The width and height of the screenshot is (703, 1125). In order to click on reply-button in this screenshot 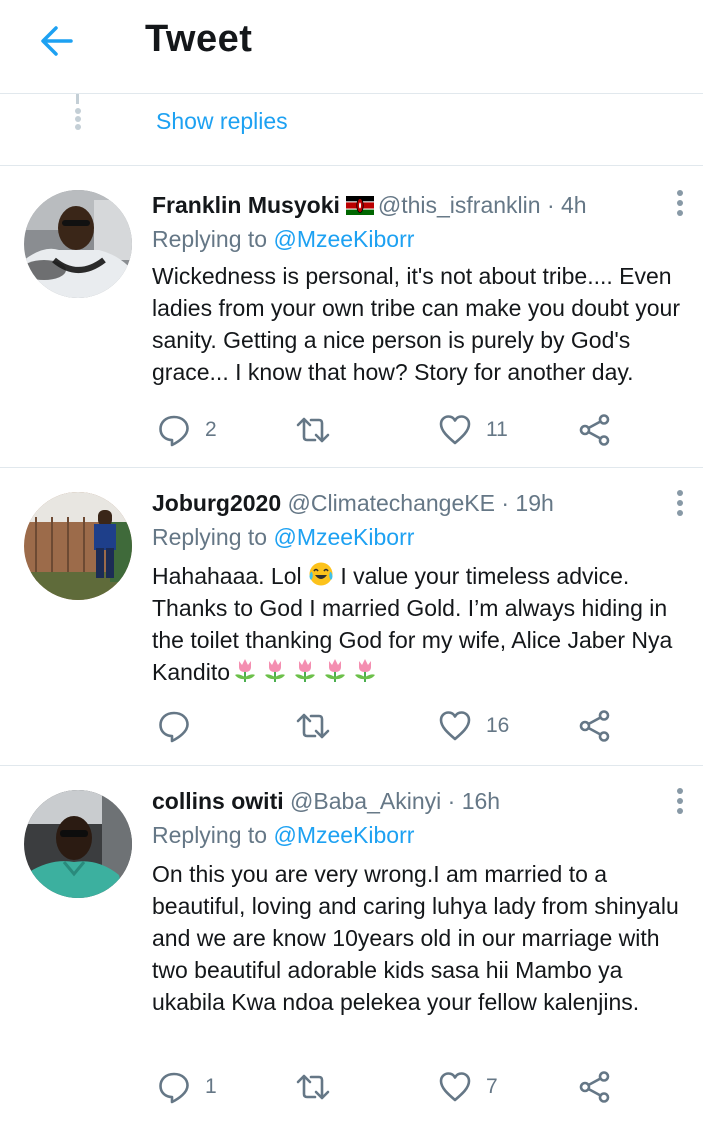, I will do `click(181, 726)`.